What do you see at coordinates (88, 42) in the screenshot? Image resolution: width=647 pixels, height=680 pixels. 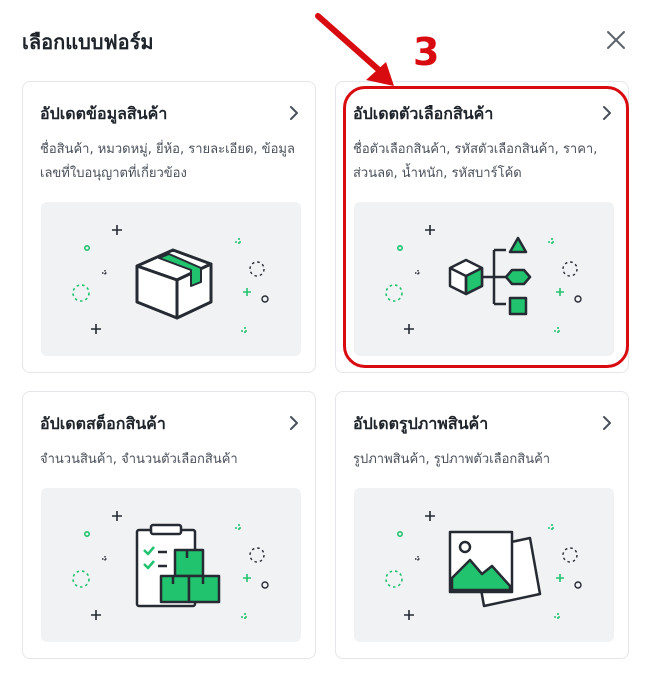 I see `modal-title: เลือกแบบฟอร์ม` at bounding box center [88, 42].